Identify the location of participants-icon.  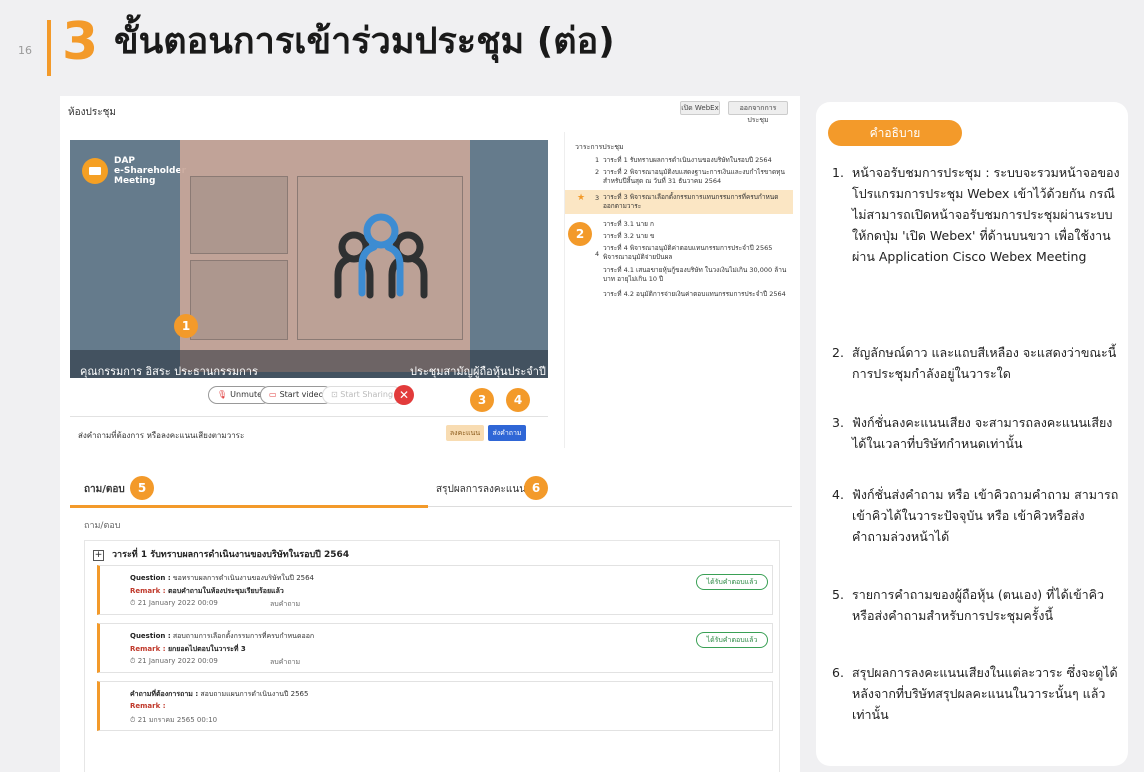
(381, 256).